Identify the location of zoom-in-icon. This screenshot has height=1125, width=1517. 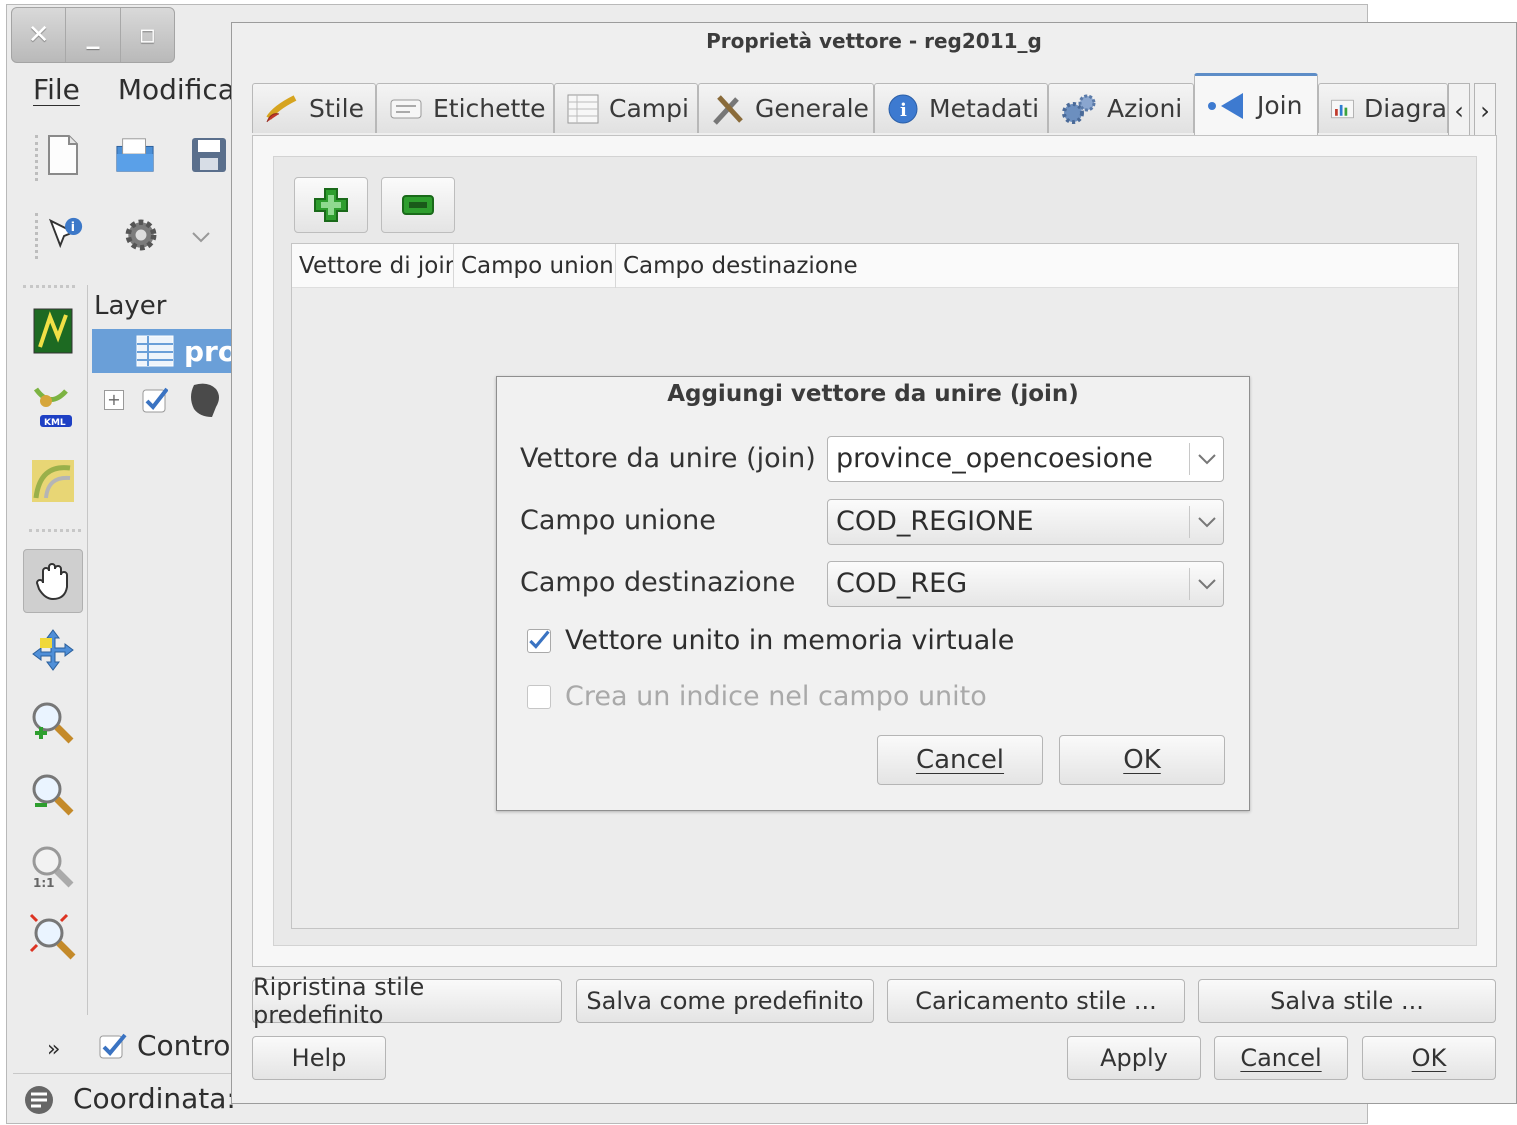
(53, 723).